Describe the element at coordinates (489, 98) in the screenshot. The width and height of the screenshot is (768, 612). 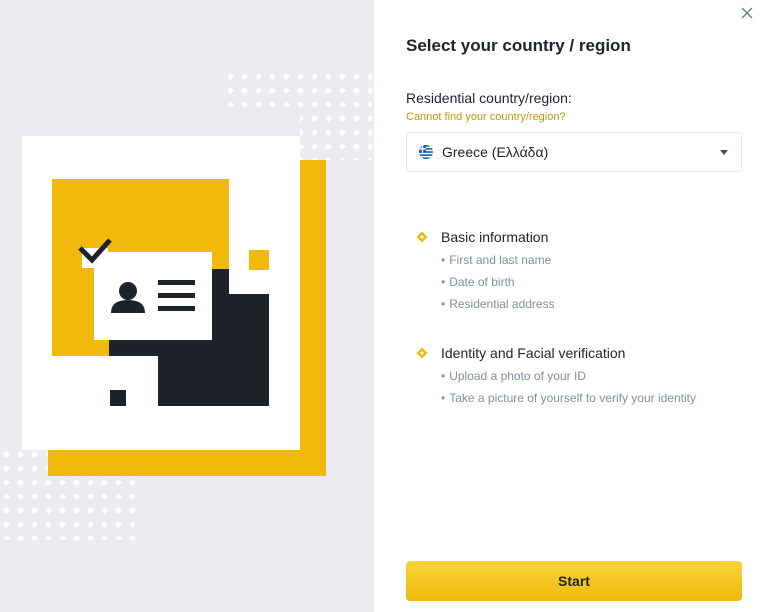
I see `residential-country-label: Residential country/region:` at that location.